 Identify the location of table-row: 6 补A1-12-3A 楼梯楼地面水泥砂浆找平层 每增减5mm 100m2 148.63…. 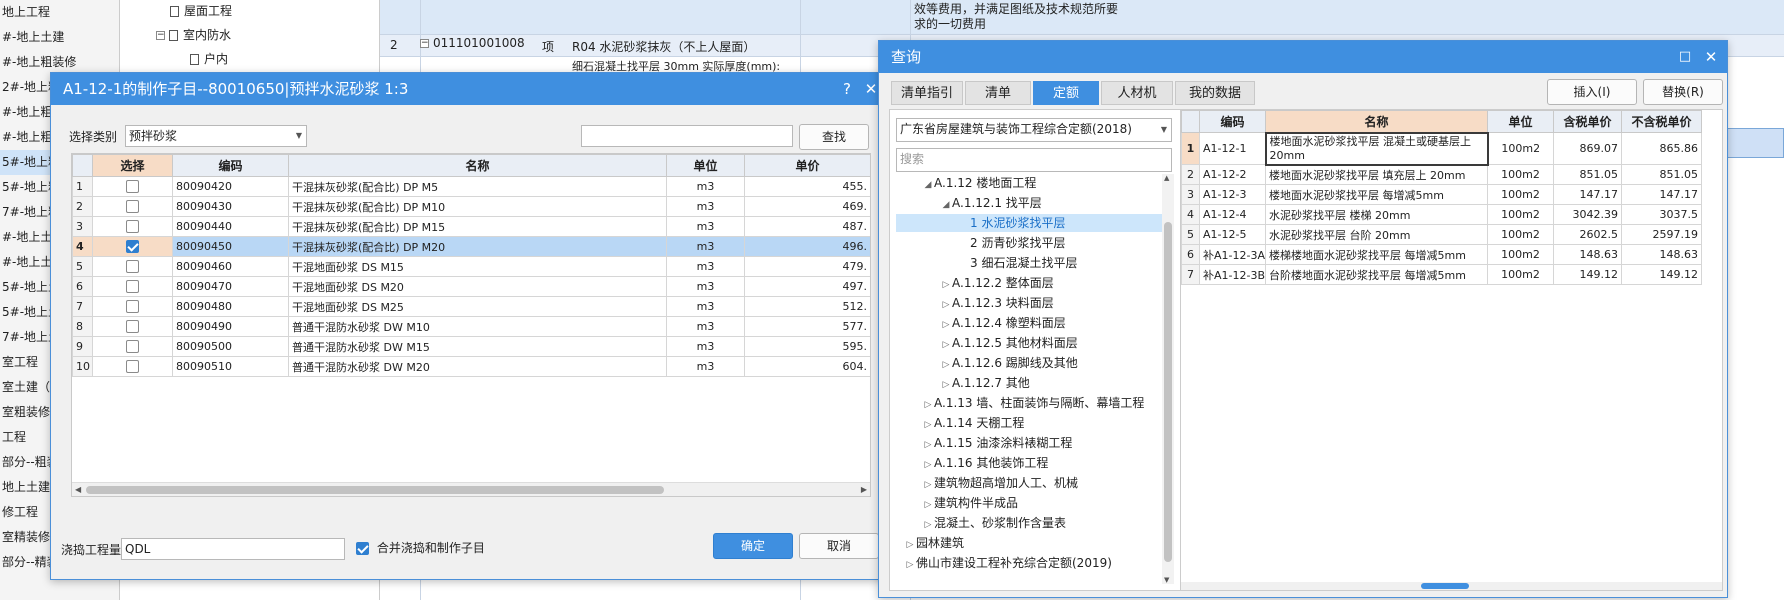
(1441, 254).